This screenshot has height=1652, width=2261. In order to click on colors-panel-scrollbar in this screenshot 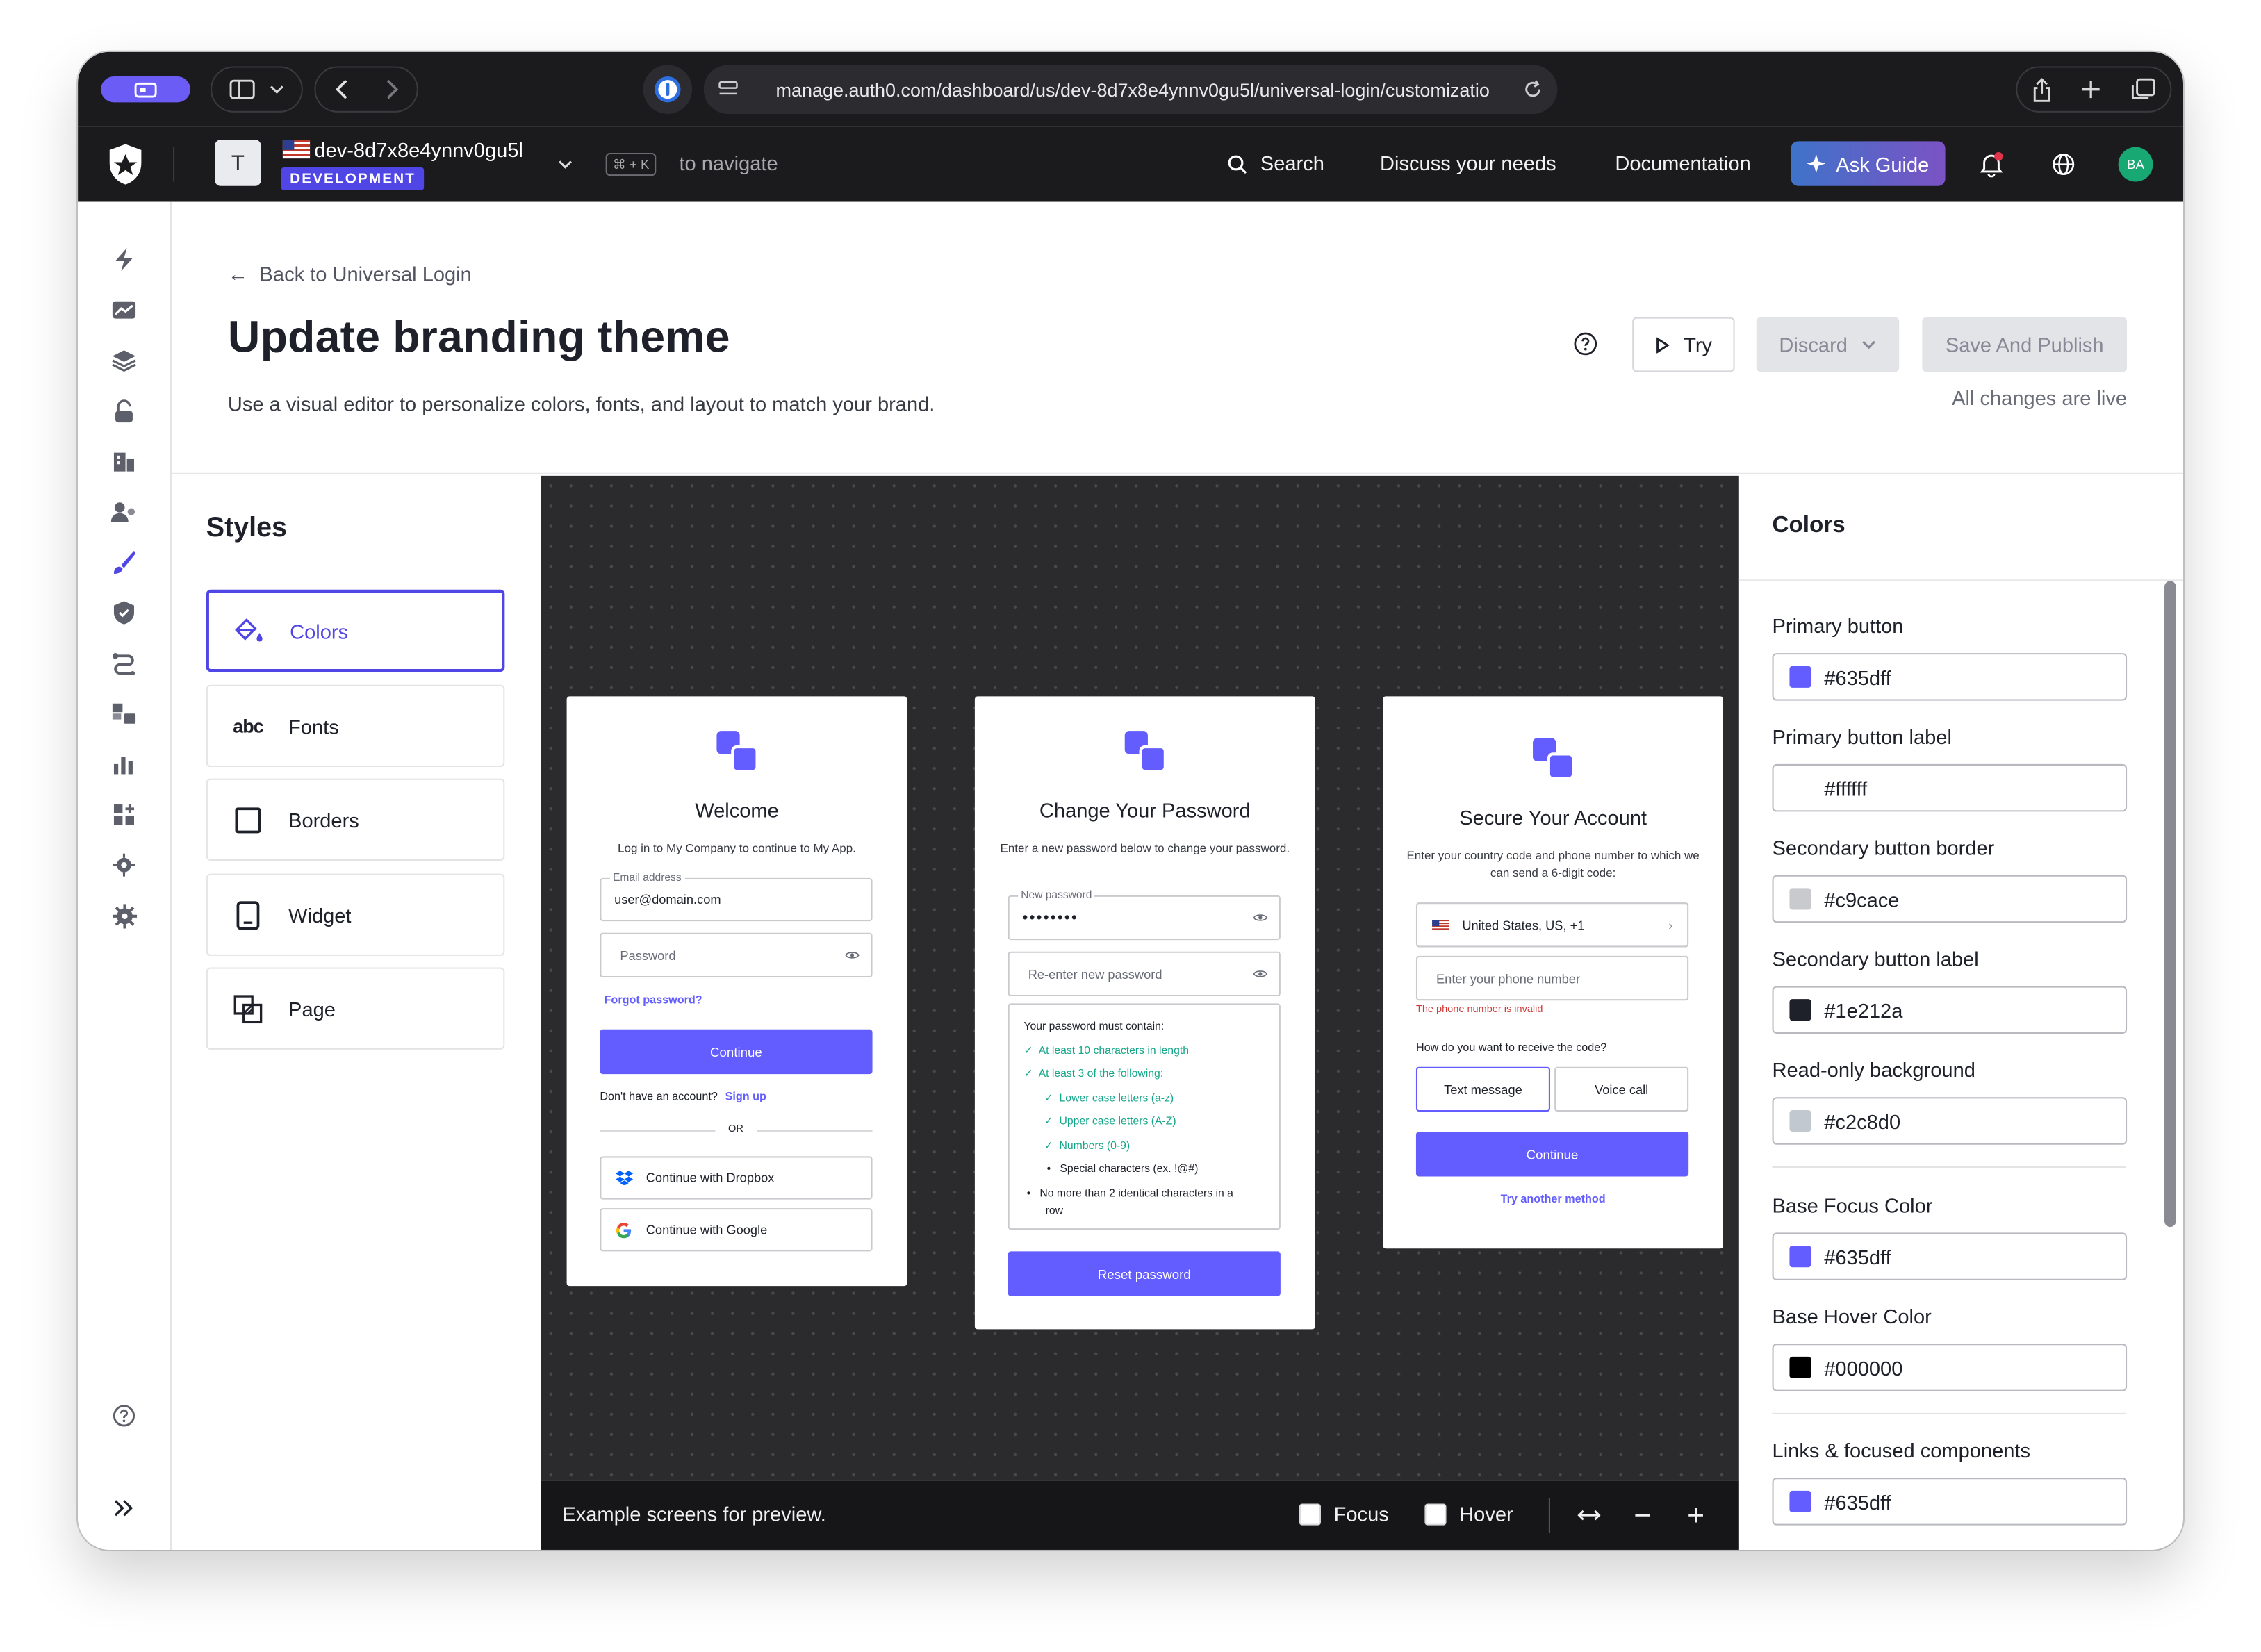, I will do `click(2170, 904)`.